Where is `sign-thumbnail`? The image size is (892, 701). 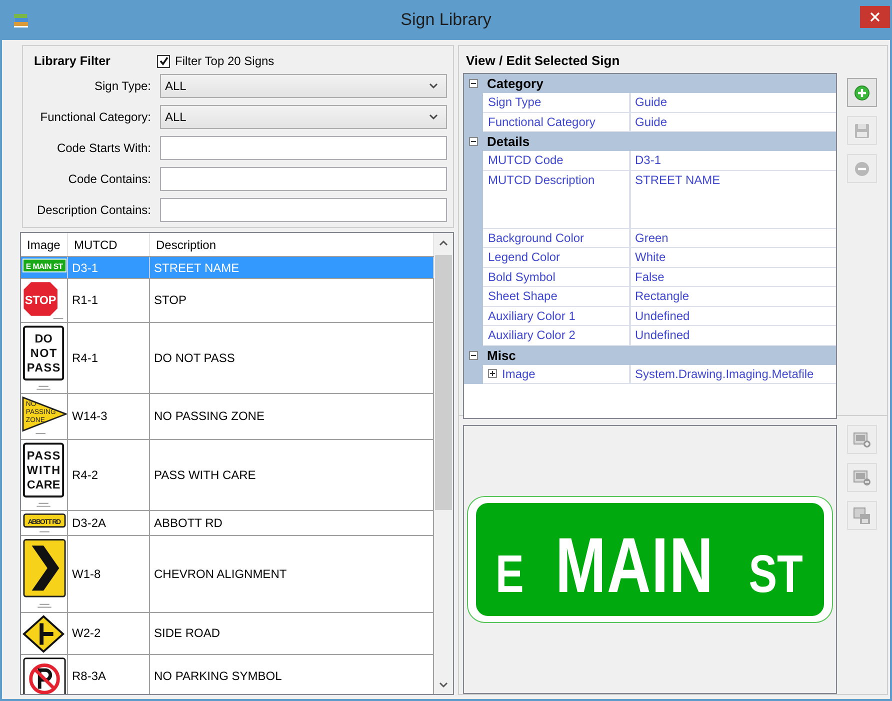 sign-thumbnail is located at coordinates (44, 634).